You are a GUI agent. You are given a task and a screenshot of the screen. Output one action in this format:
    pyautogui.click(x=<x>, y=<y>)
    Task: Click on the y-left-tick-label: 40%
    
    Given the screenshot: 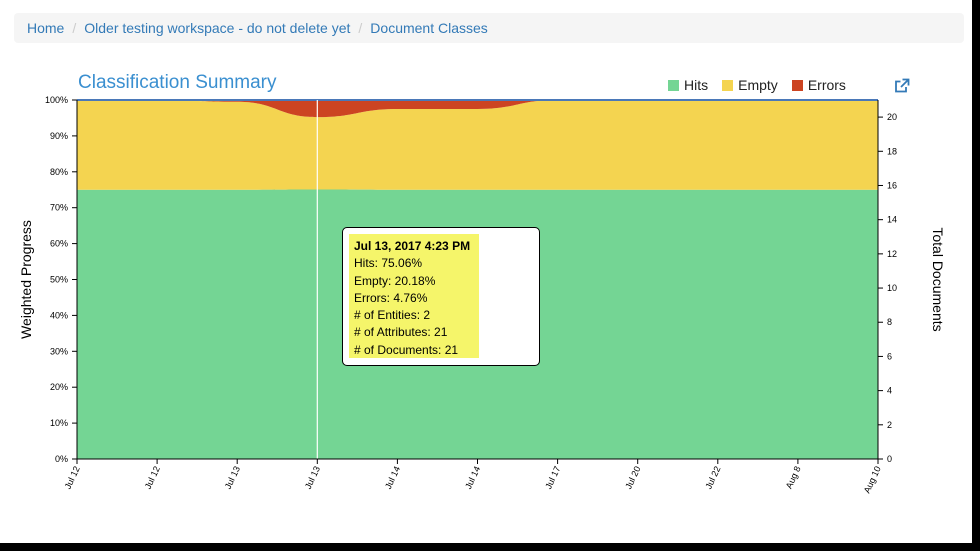 What is the action you would take?
    pyautogui.click(x=59, y=315)
    